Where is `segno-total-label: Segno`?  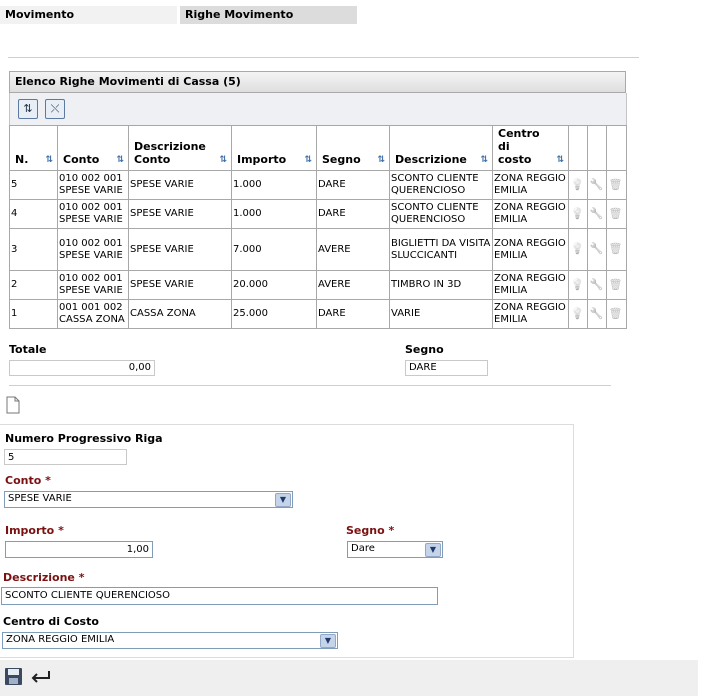
segno-total-label: Segno is located at coordinates (424, 349).